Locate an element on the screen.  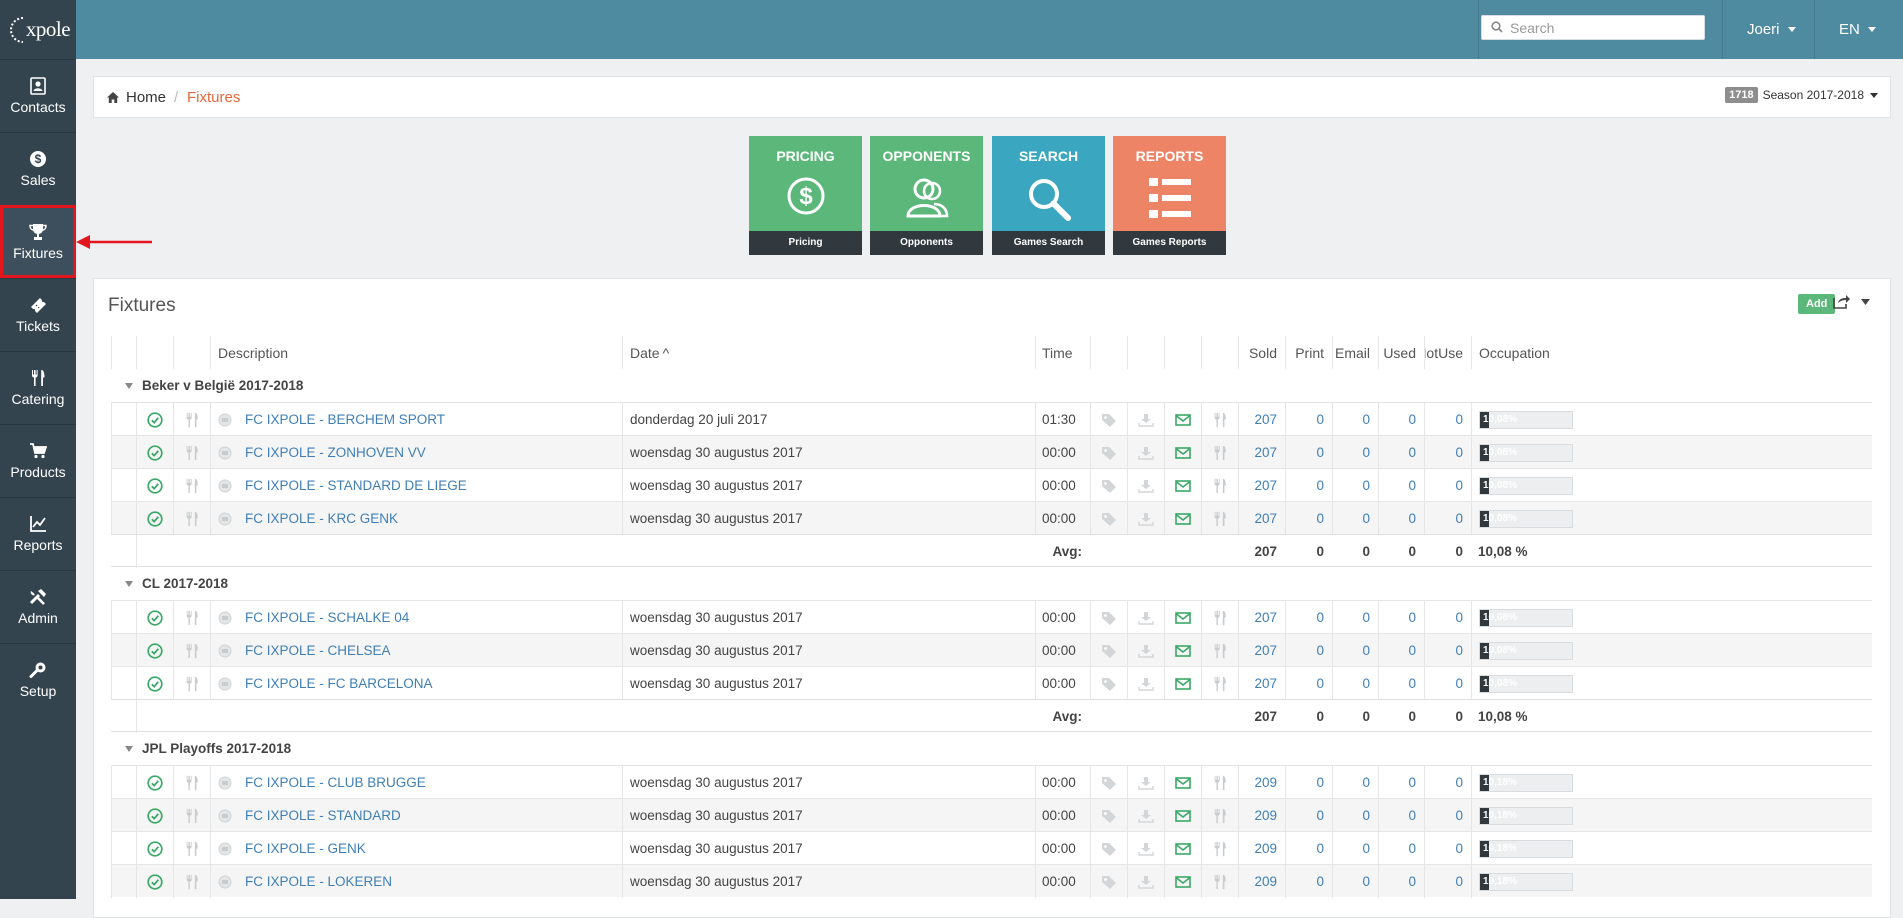
fixture-link: FC IXPOLE - CLUB BRUGGE is located at coordinates (335, 782).